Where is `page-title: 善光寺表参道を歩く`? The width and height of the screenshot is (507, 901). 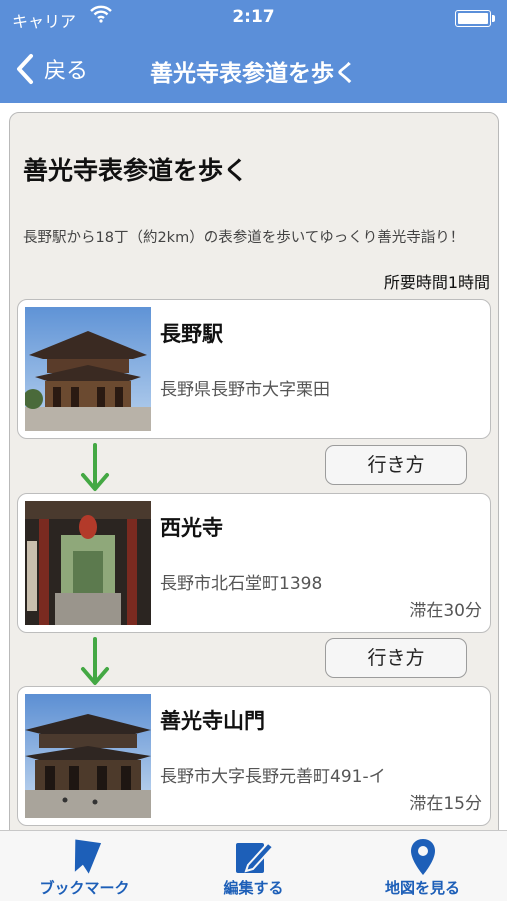 page-title: 善光寺表参道を歩く is located at coordinates (253, 74).